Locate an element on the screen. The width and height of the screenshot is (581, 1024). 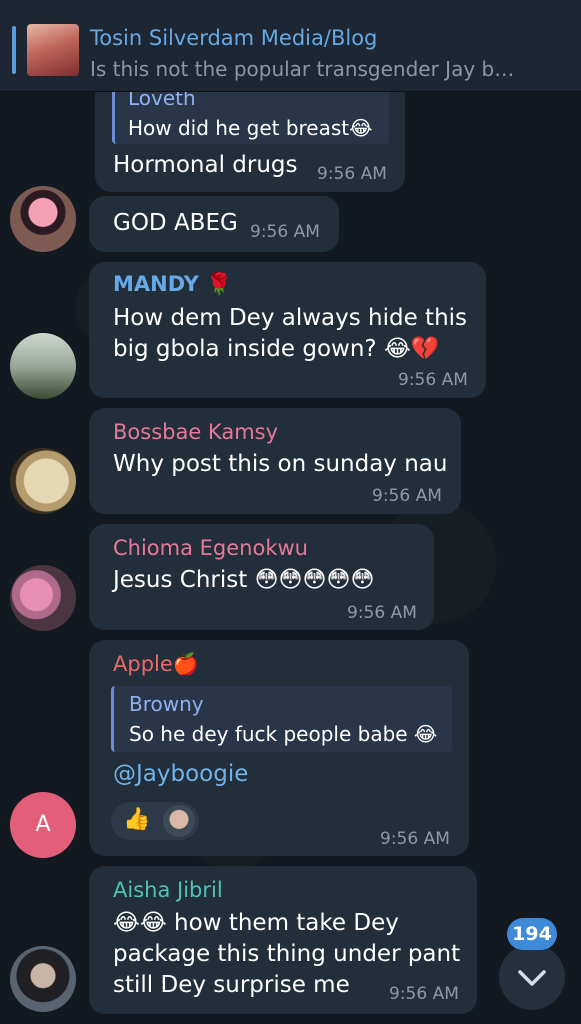
message-text: GOD ABEG is located at coordinates (175, 223).